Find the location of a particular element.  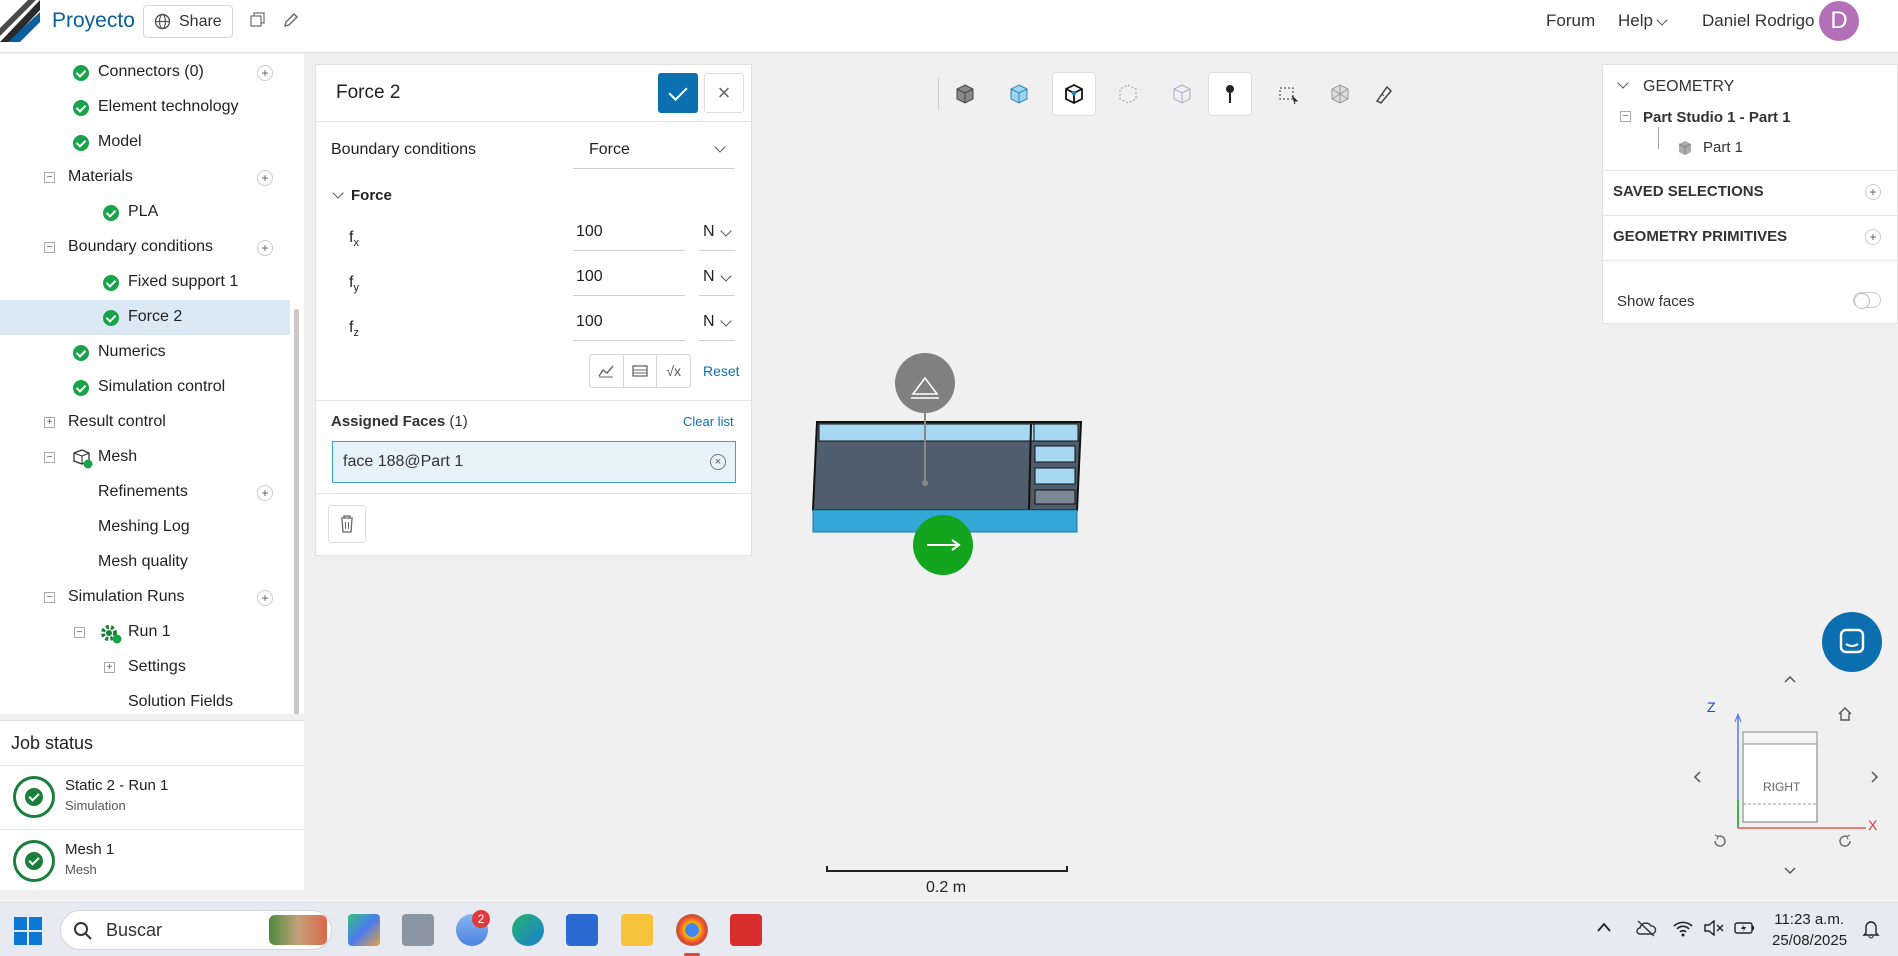

system-clock: 11:23 a.m. 25/08/2025 is located at coordinates (1809, 930).